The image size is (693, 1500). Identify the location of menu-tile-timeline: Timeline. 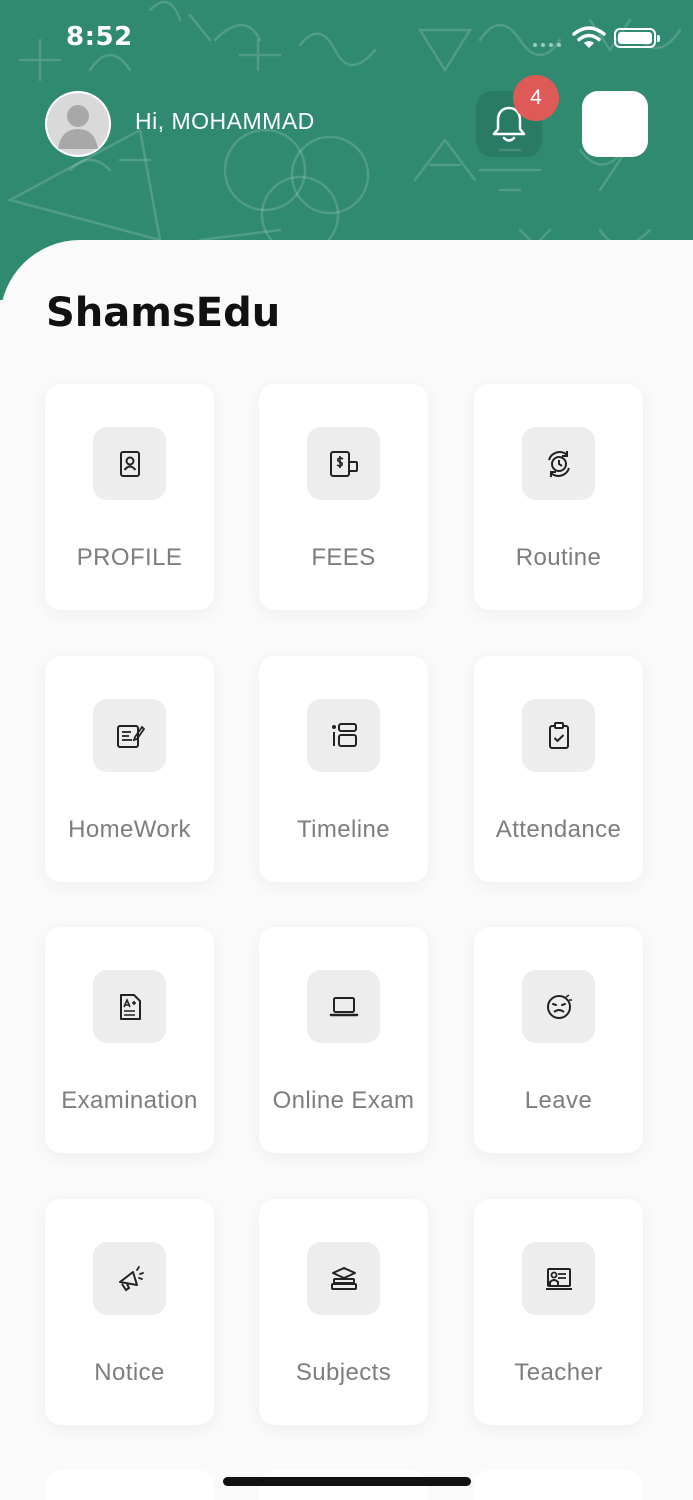
(343, 769).